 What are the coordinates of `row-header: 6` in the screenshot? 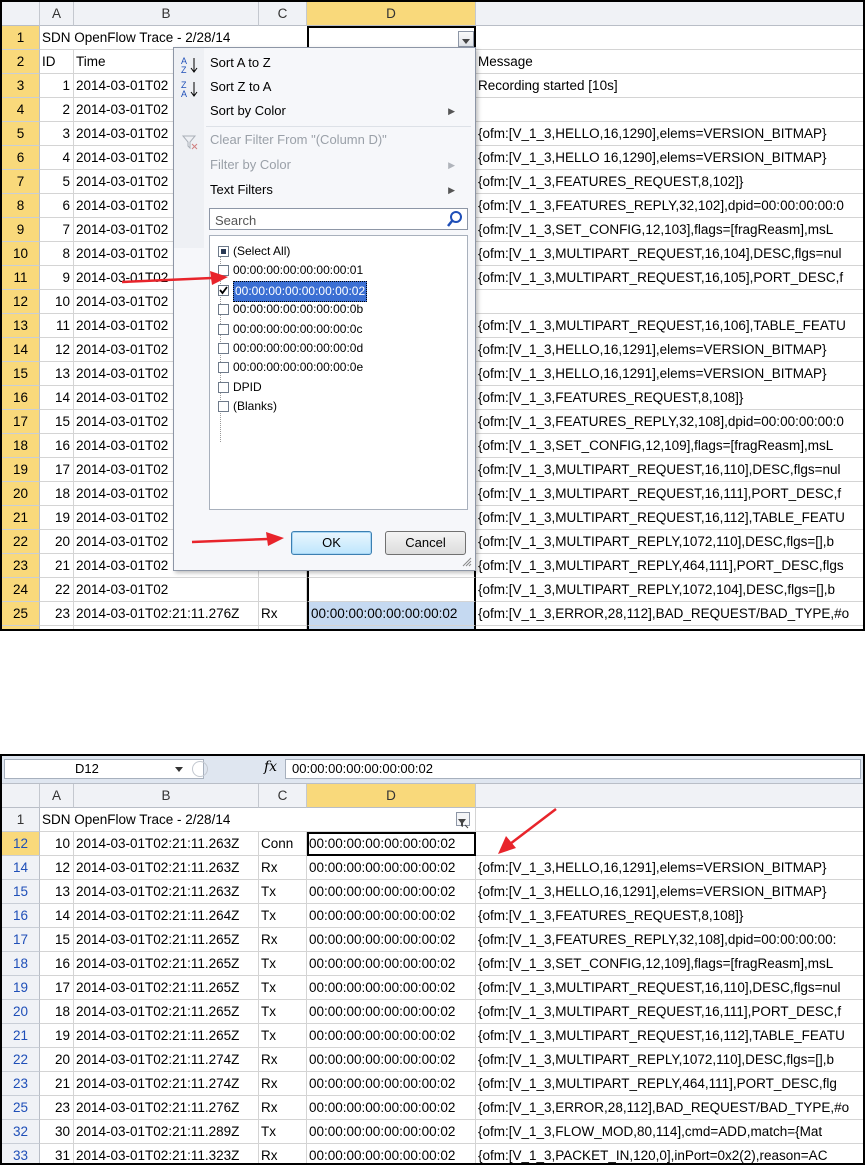 It's located at (21, 158).